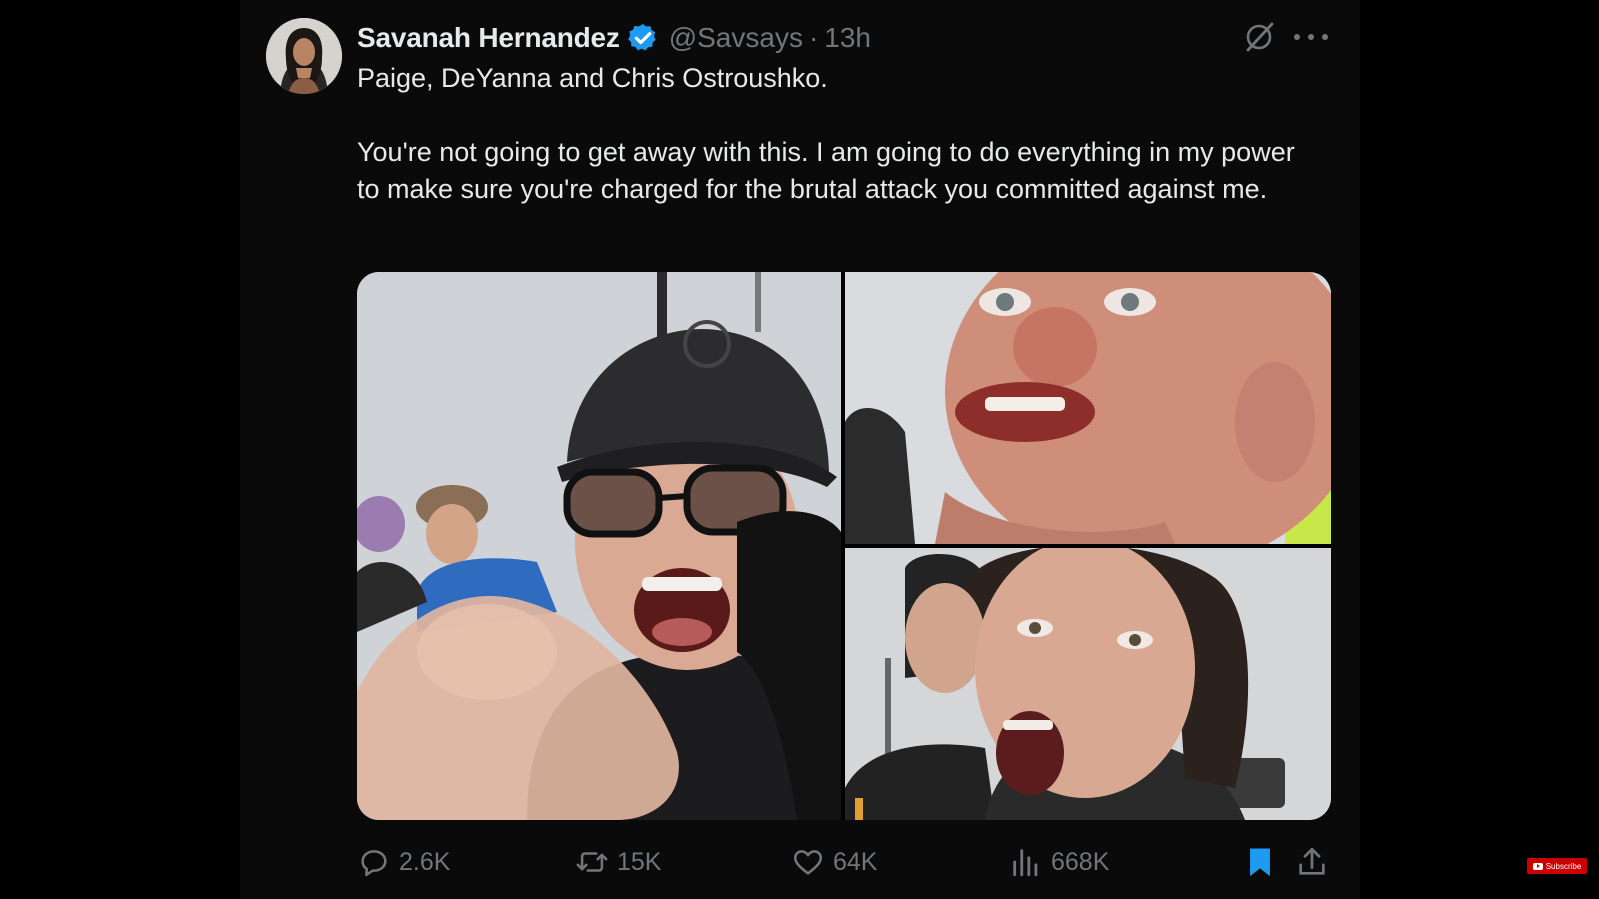 The image size is (1599, 899). Describe the element at coordinates (425, 861) in the screenshot. I see `reply-count: 2.6K` at that location.